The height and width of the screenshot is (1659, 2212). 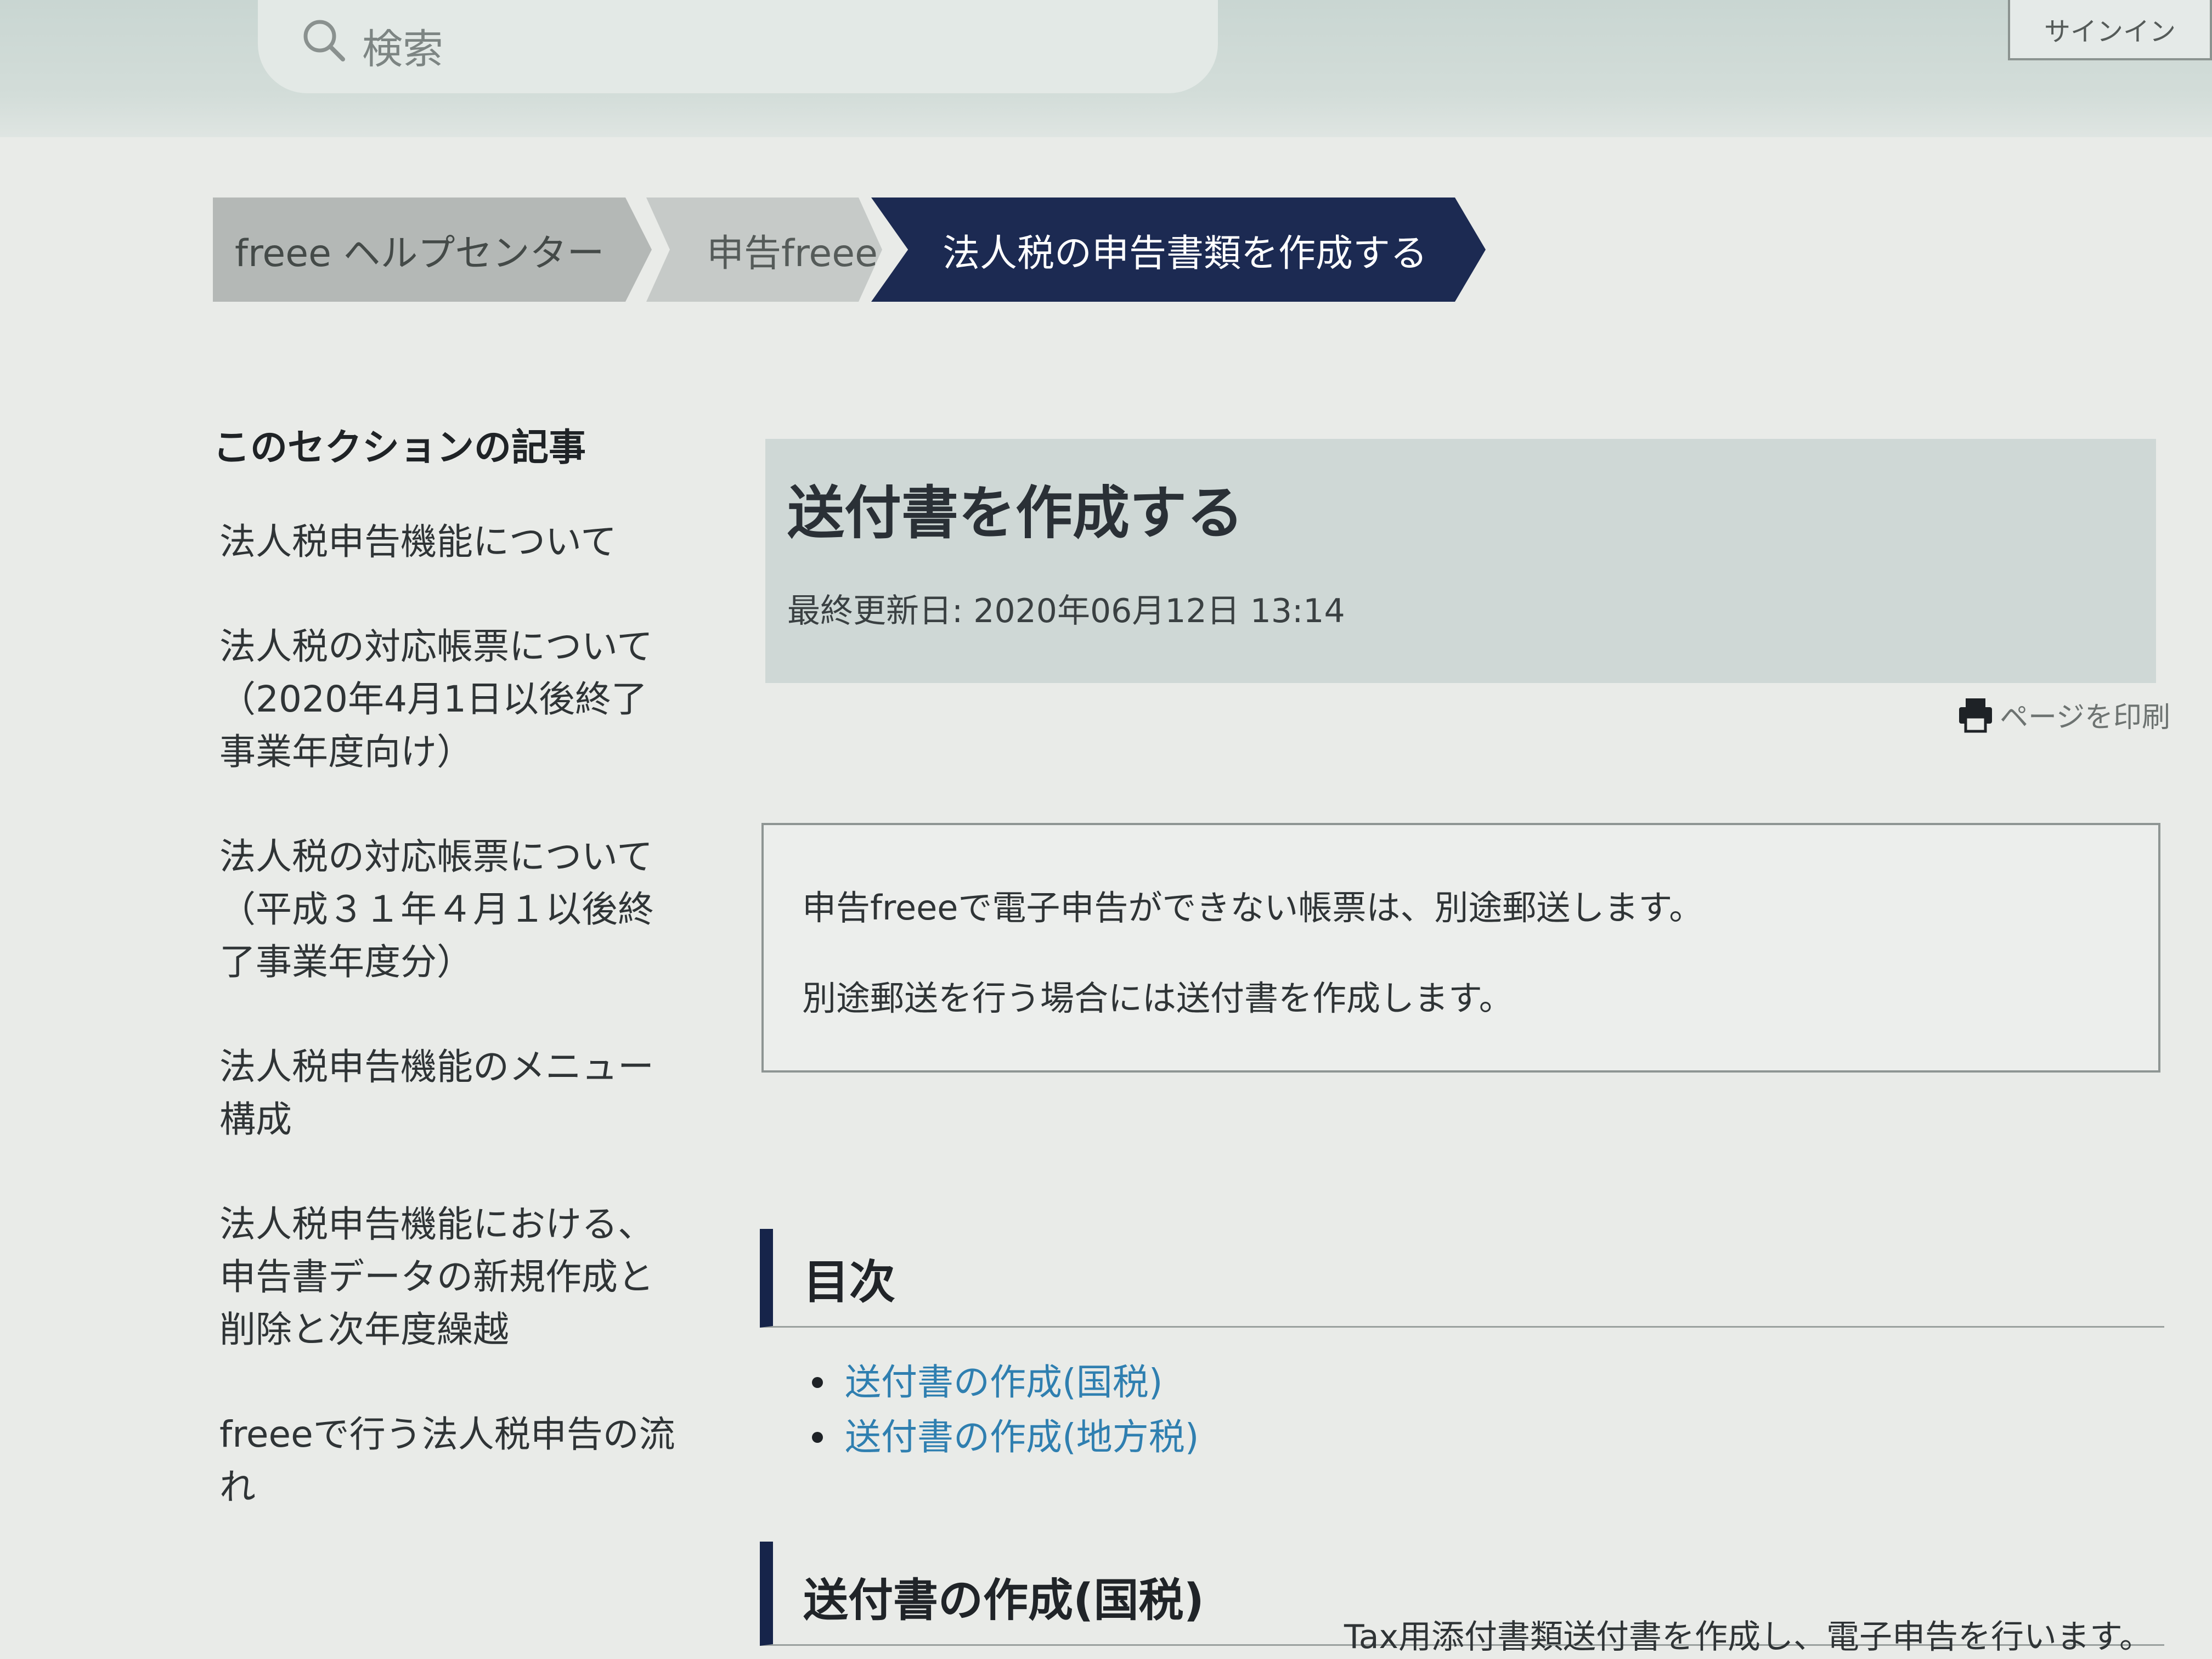 I want to click on toc-item: 送付書の作成(地方税), so click(x=1005, y=1438).